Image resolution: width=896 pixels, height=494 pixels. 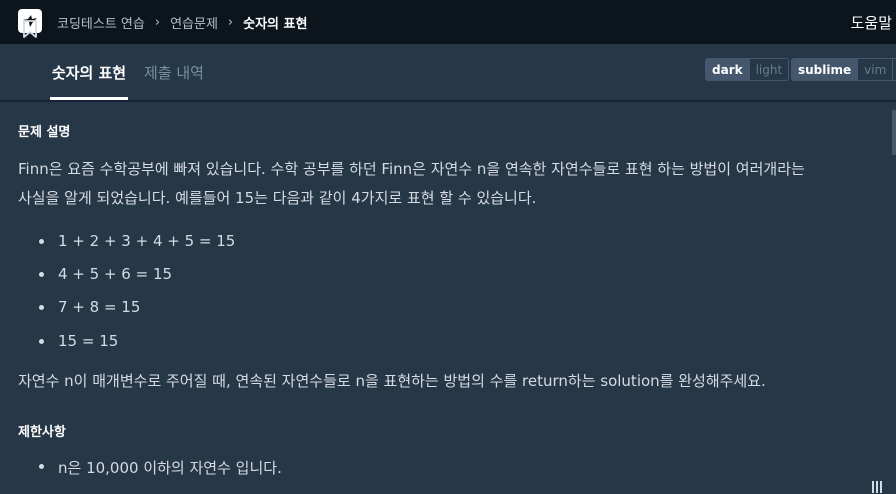 What do you see at coordinates (727, 69) in the screenshot?
I see `theme-dark-button: dark` at bounding box center [727, 69].